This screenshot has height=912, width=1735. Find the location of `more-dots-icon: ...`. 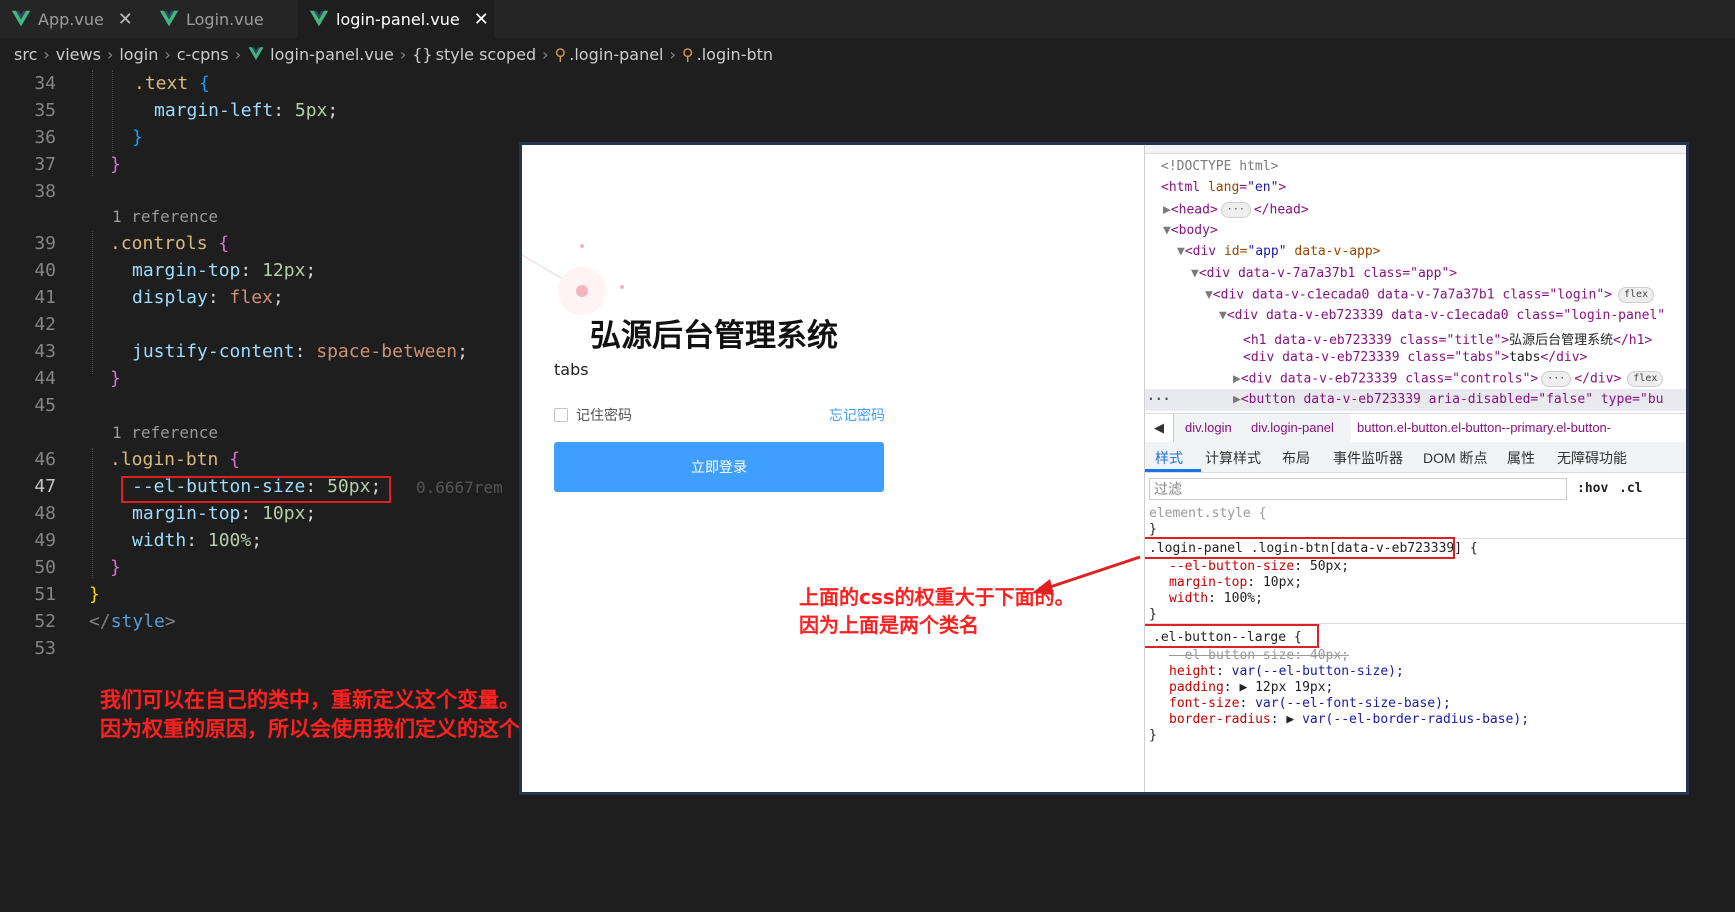

more-dots-icon: ... is located at coordinates (1158, 396).